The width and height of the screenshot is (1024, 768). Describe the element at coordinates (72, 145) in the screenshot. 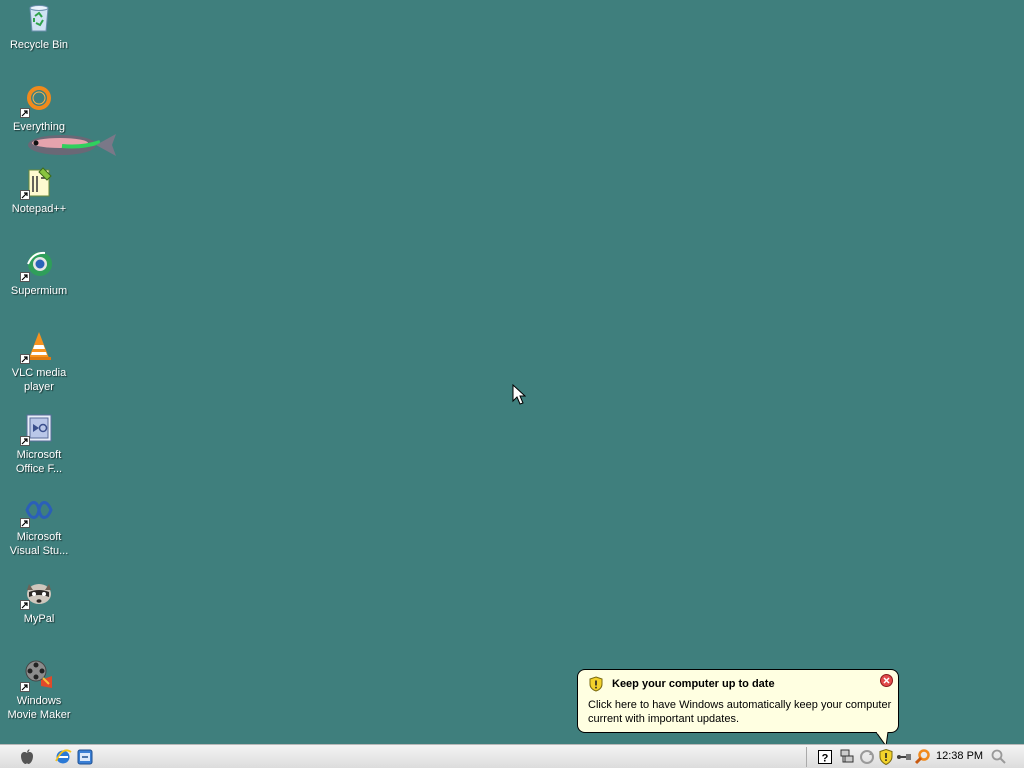

I see `fish-icon` at that location.